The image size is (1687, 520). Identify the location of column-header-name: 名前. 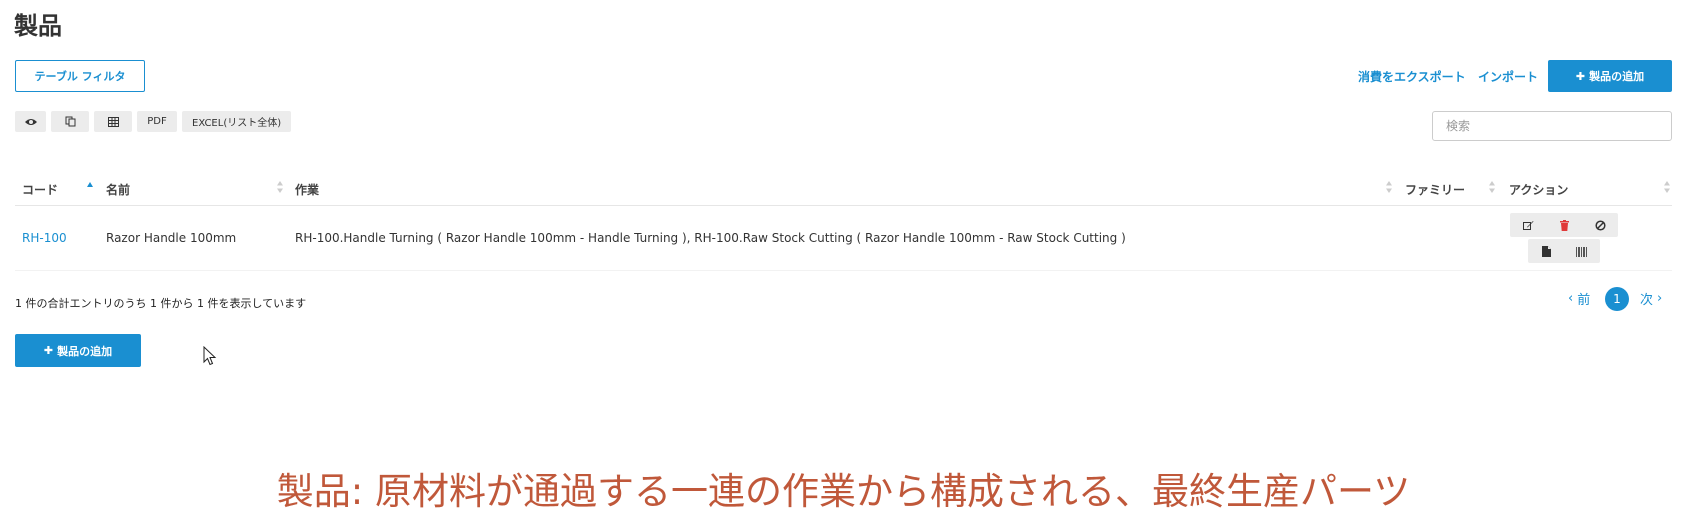
(118, 189).